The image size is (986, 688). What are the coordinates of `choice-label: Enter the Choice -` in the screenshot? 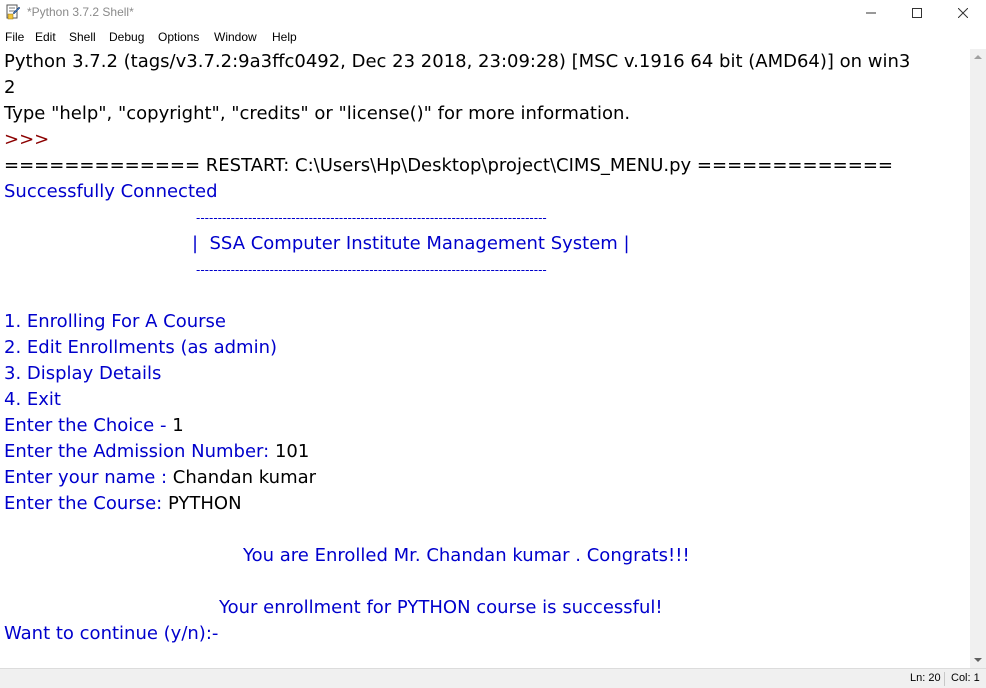 It's located at (88, 425).